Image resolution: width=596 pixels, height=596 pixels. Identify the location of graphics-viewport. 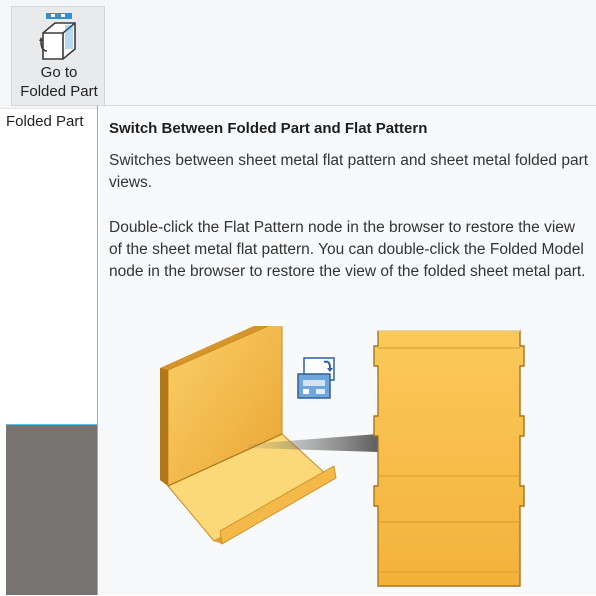
(52, 509).